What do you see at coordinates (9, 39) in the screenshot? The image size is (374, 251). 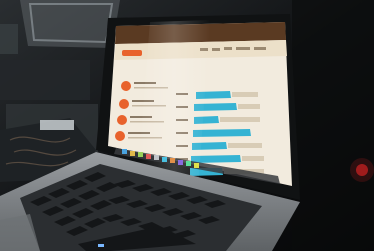 I see `background-monitor` at bounding box center [9, 39].